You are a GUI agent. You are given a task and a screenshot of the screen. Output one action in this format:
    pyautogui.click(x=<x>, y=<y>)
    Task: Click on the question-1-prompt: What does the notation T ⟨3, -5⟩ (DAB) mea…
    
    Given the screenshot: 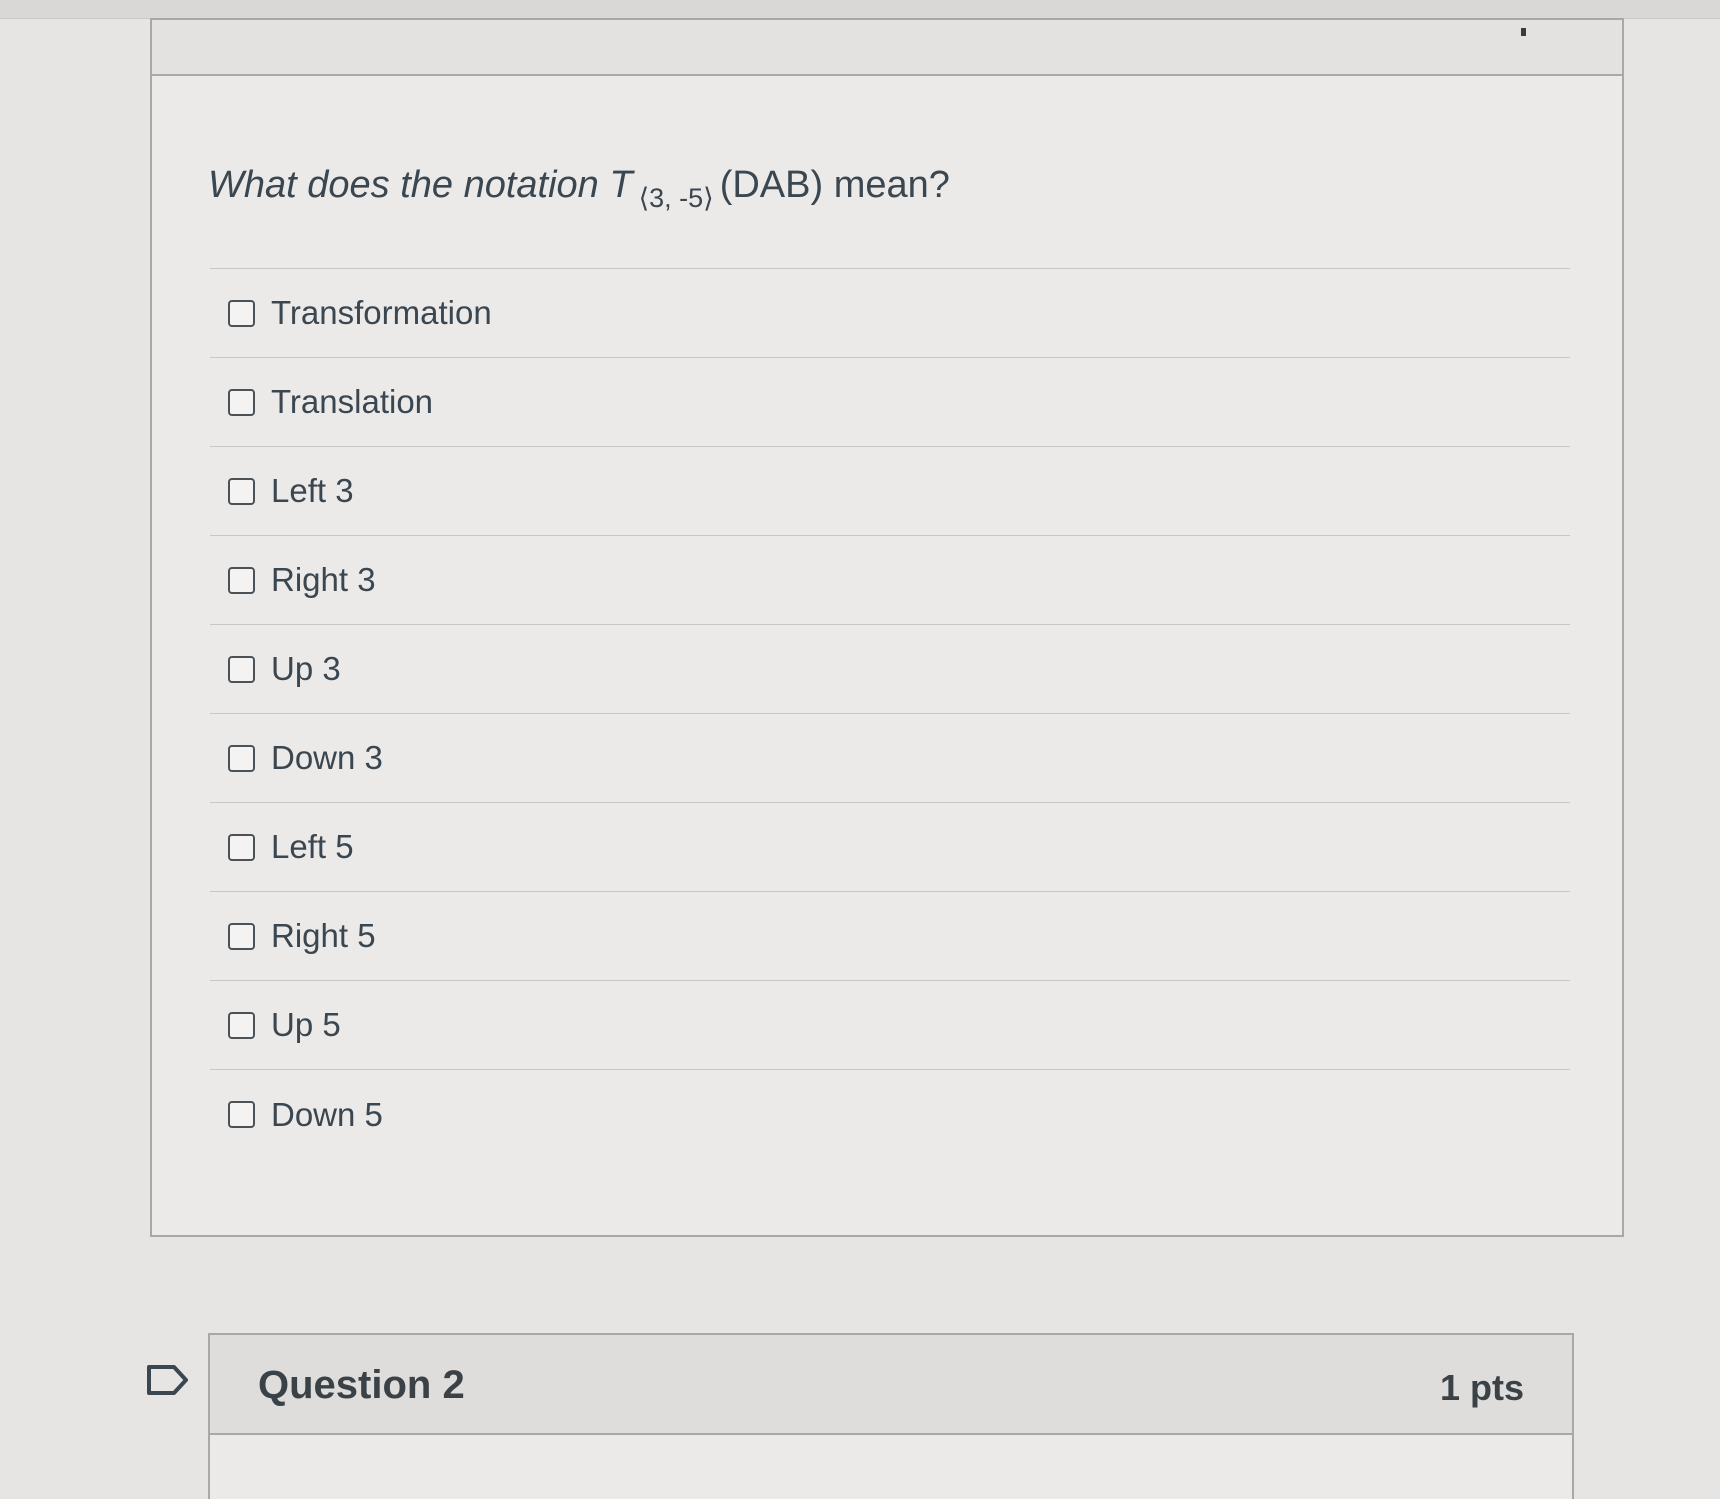 What is the action you would take?
    pyautogui.click(x=579, y=188)
    